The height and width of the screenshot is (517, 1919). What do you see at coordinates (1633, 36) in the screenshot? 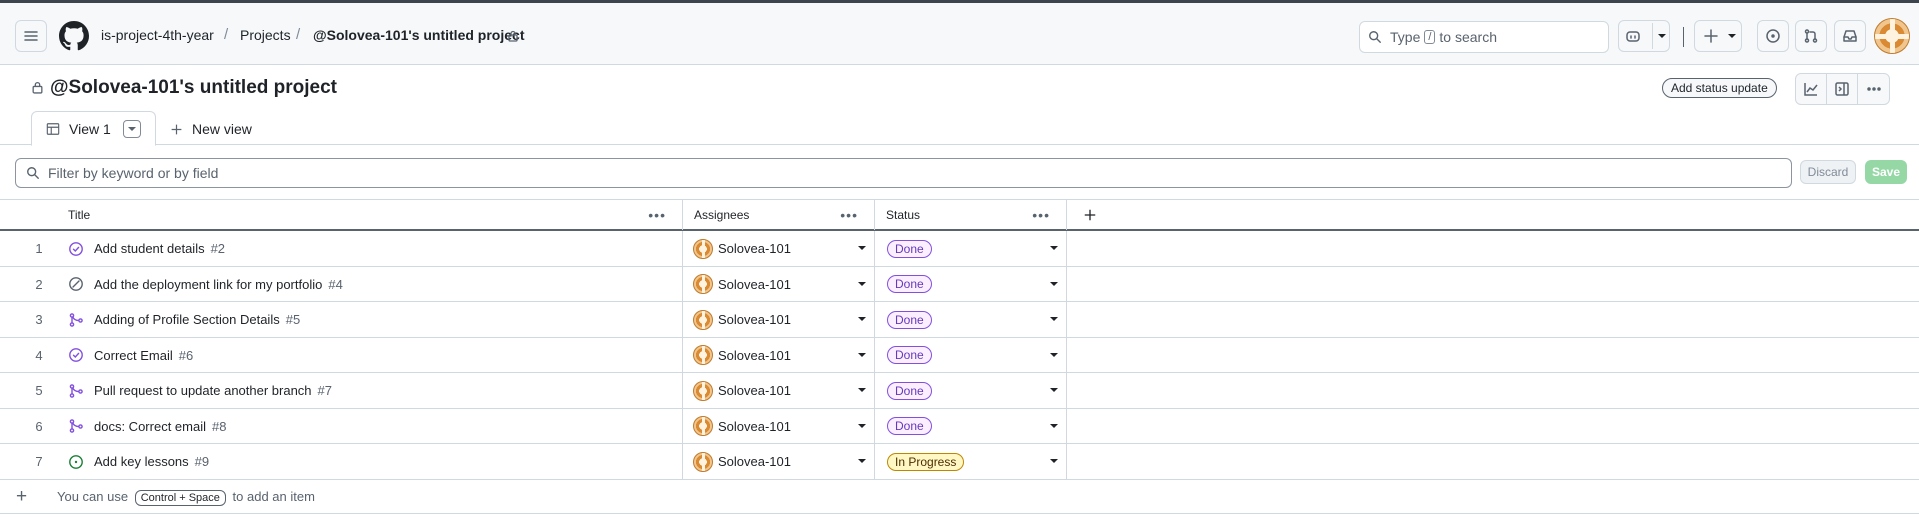
I see `copilot-icon` at bounding box center [1633, 36].